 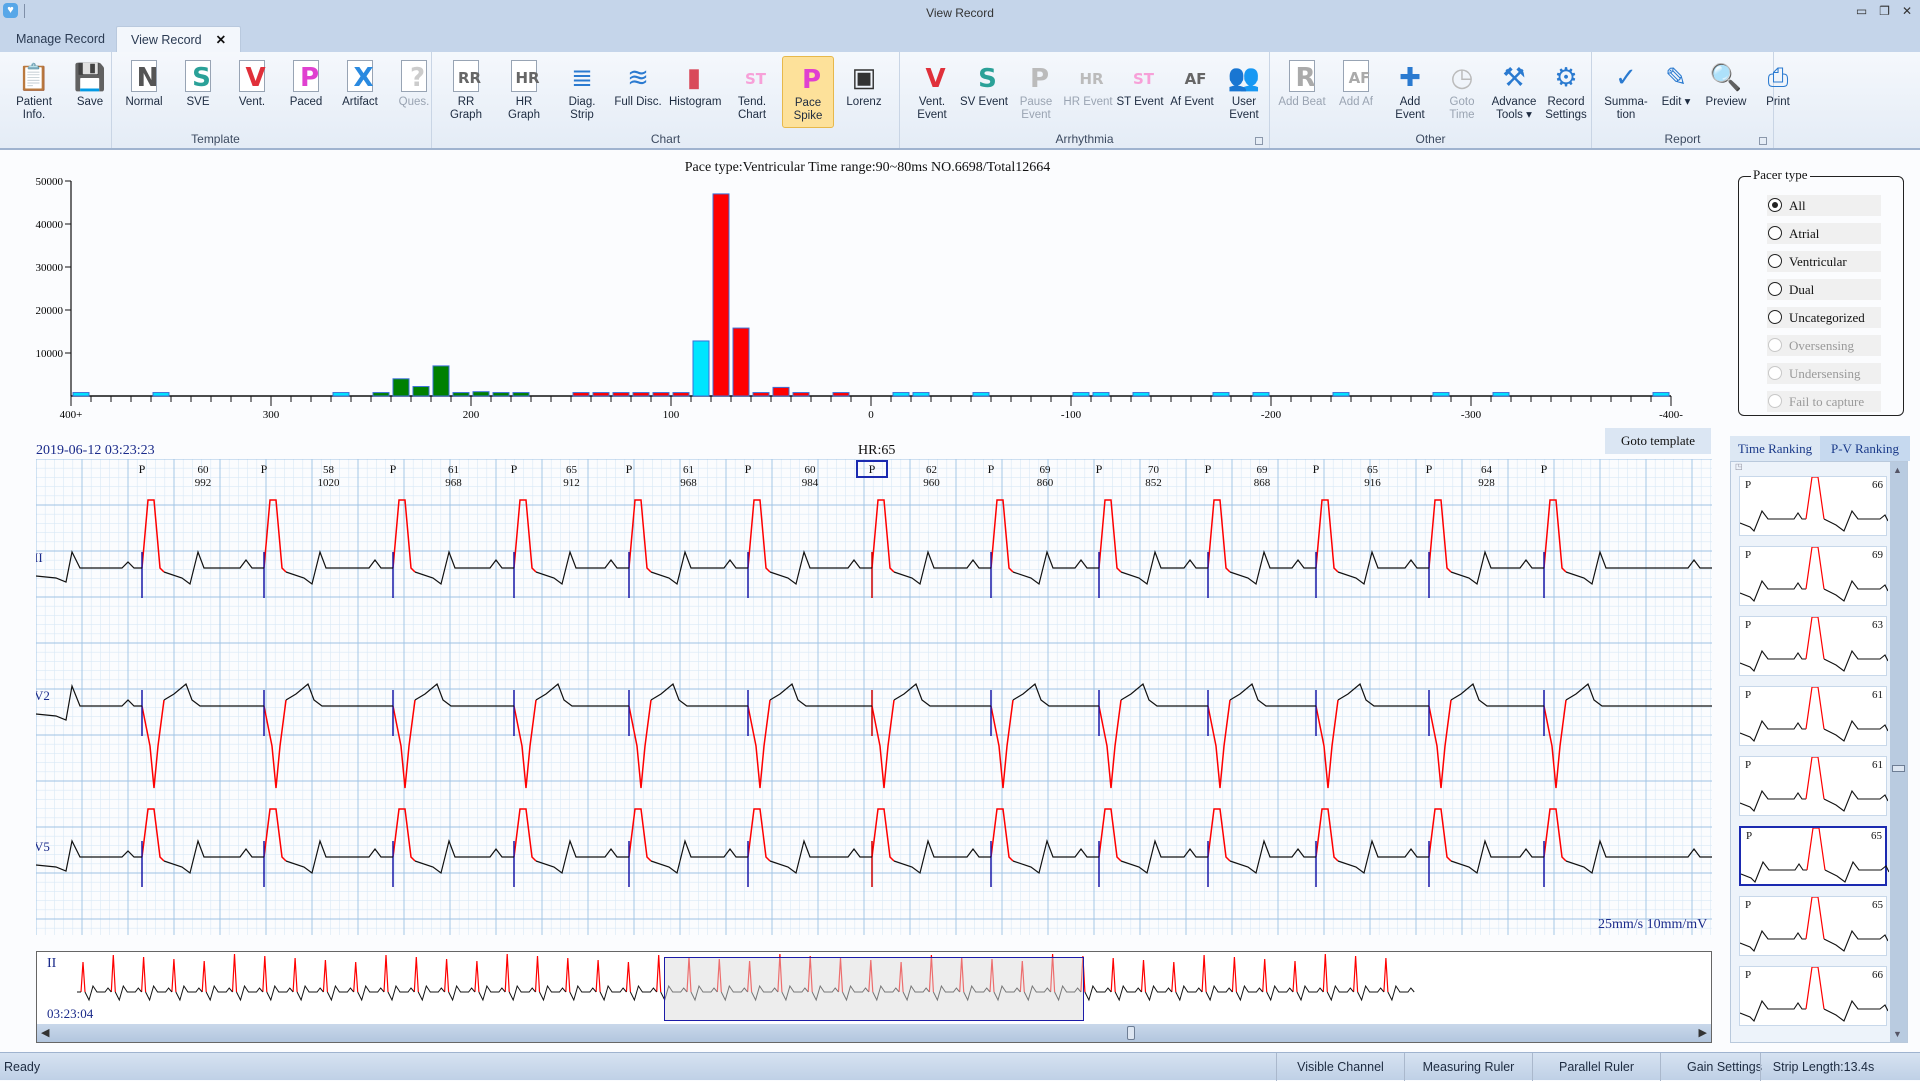 What do you see at coordinates (1884, 11) in the screenshot?
I see `restore-icon: ❐` at bounding box center [1884, 11].